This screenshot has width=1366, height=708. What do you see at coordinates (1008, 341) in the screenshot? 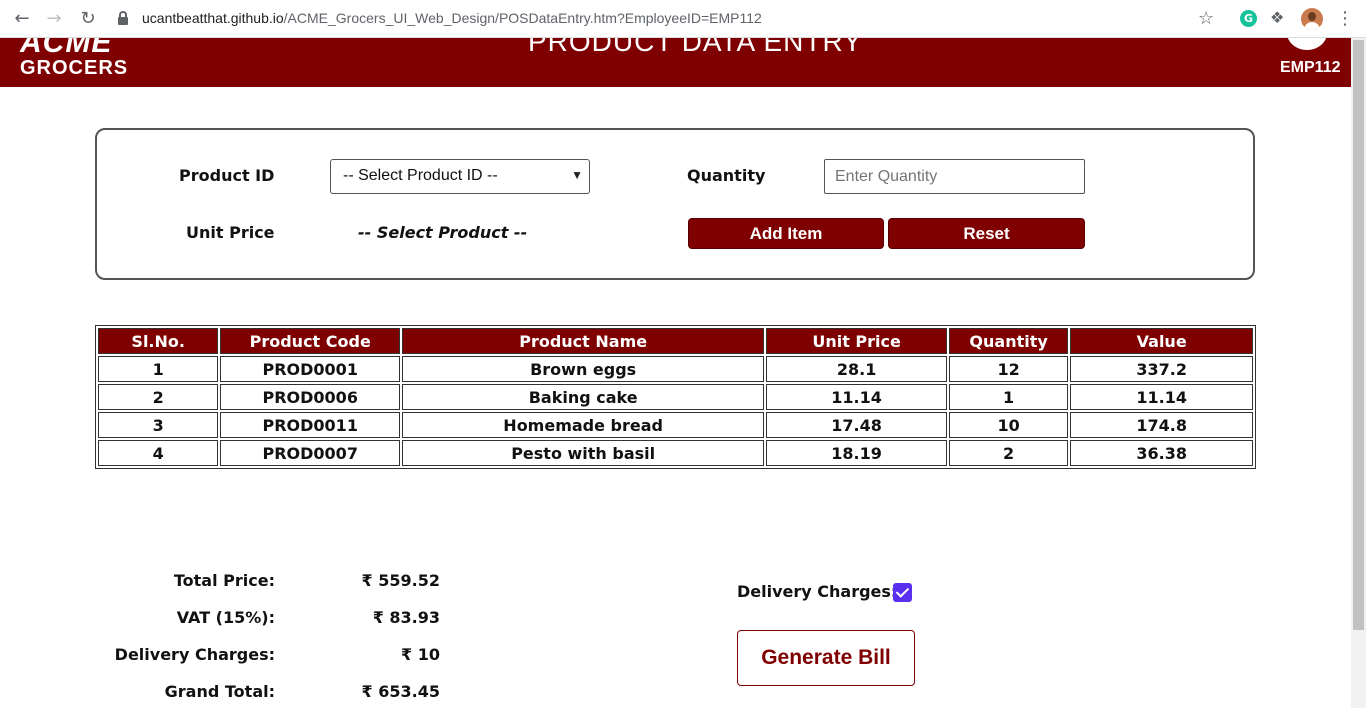
I see `column-header: Quantity` at bounding box center [1008, 341].